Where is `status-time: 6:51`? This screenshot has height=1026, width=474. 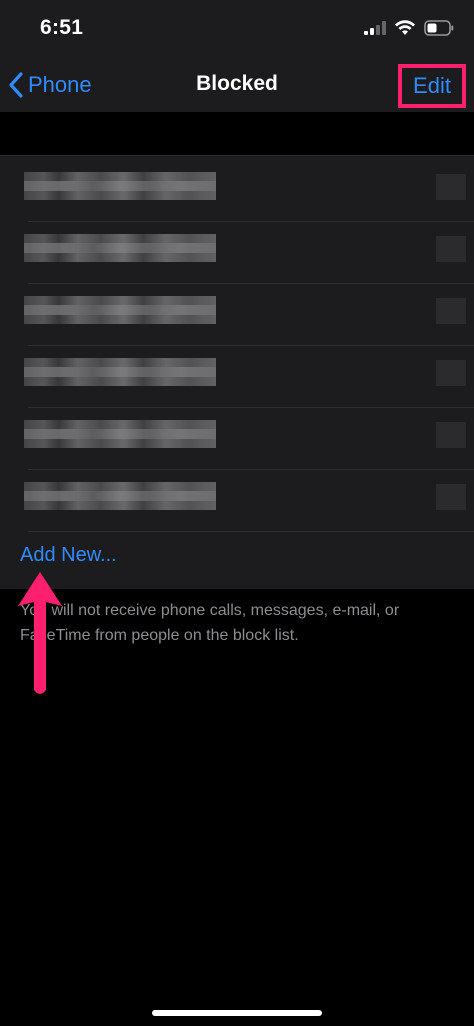 status-time: 6:51 is located at coordinates (62, 27).